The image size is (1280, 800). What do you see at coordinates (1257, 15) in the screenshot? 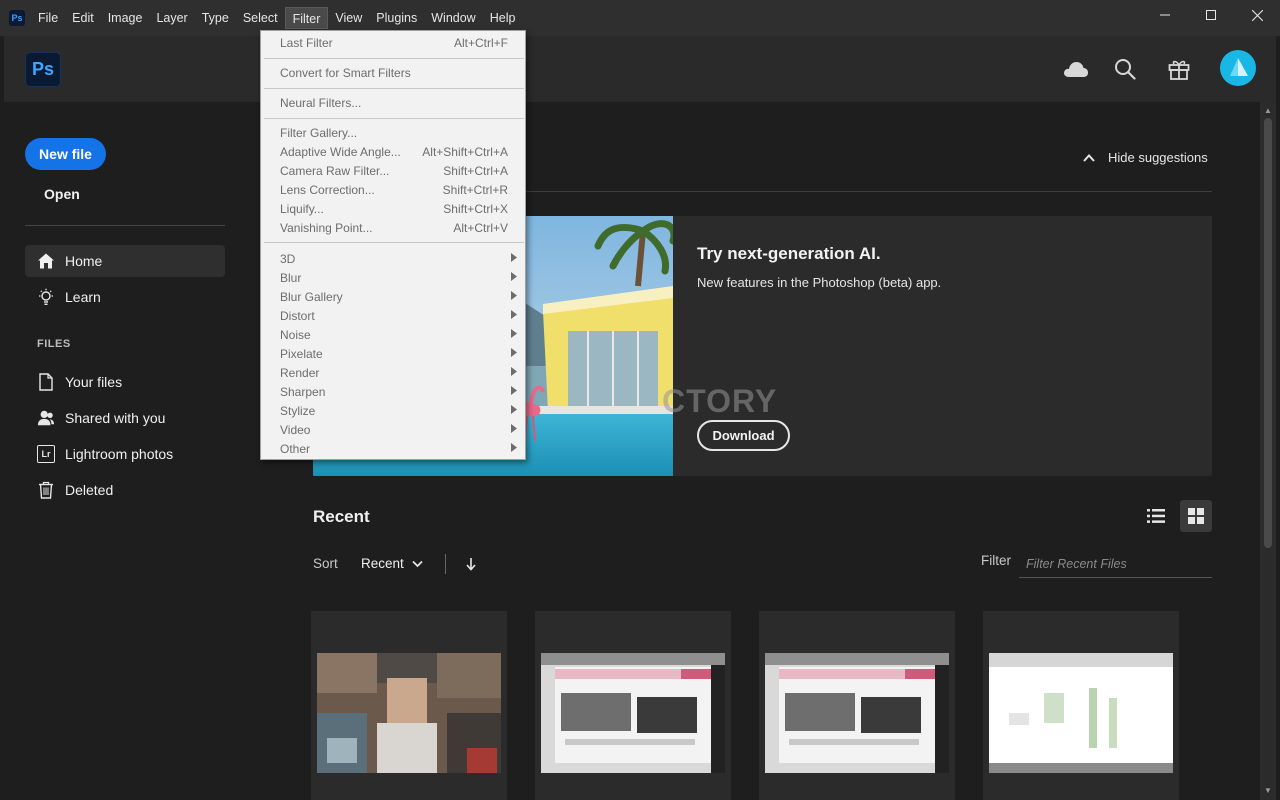
I see `close-button` at bounding box center [1257, 15].